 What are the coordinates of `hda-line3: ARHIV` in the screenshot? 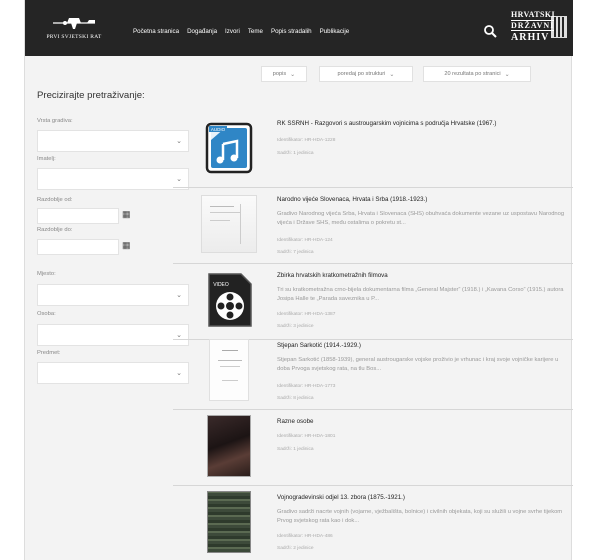 It's located at (530, 37).